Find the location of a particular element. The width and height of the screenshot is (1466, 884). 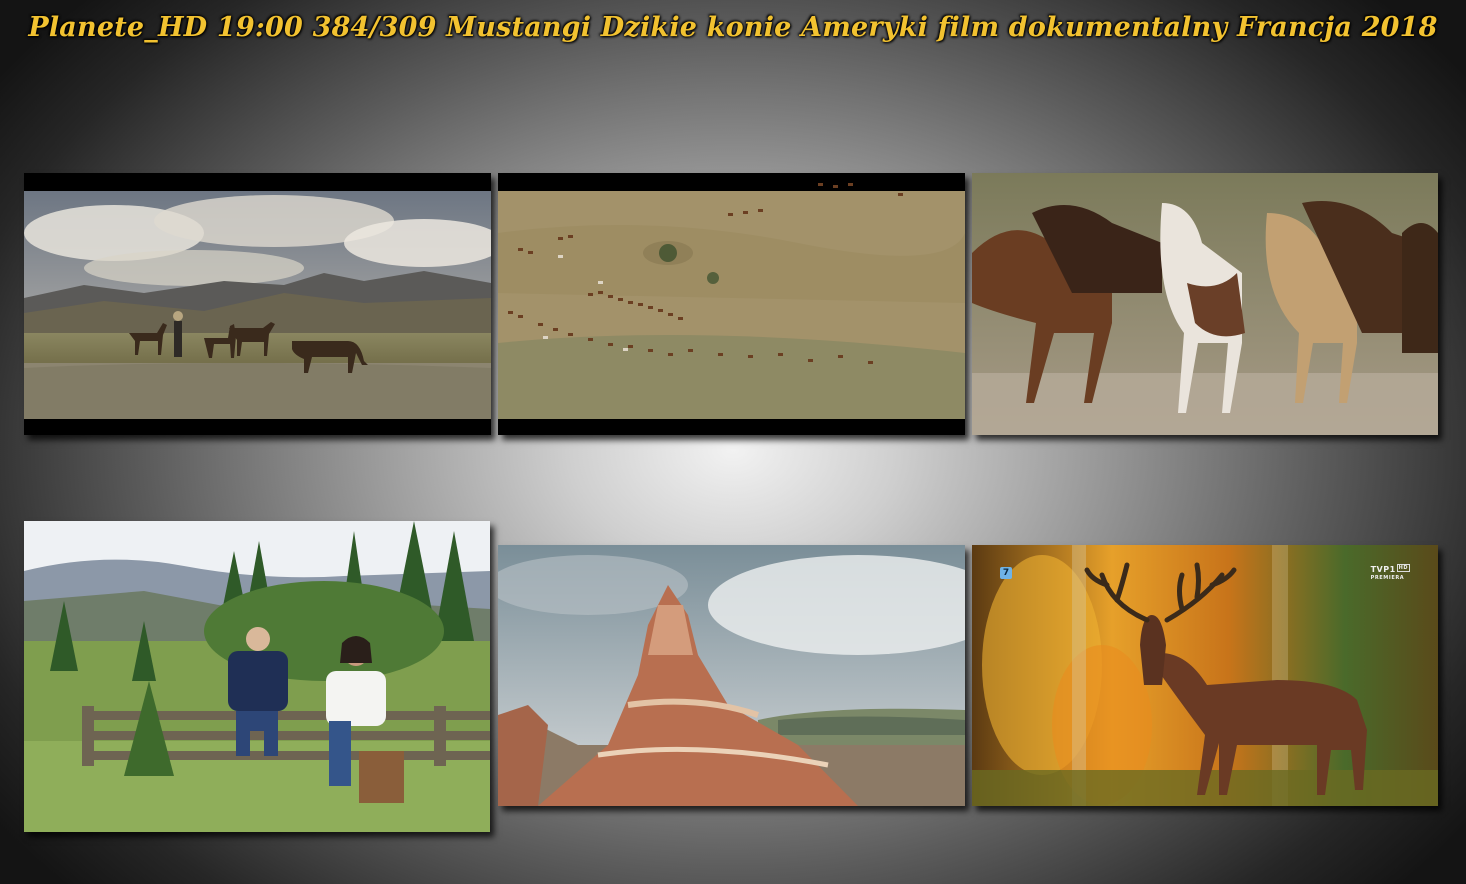

red-rock-image is located at coordinates (731, 675).